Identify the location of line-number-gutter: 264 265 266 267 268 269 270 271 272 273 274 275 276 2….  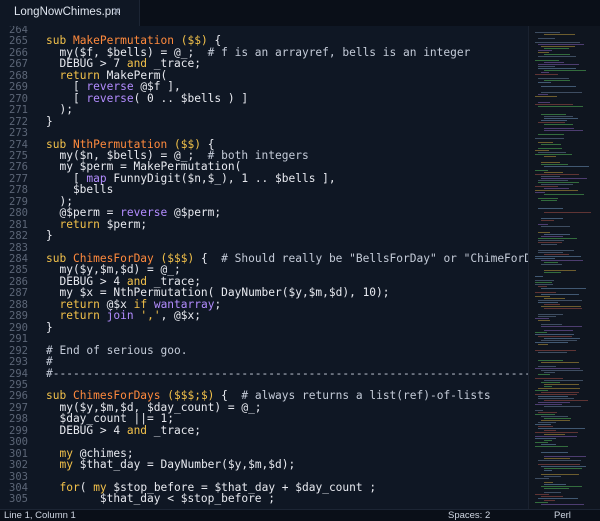
(19, 267).